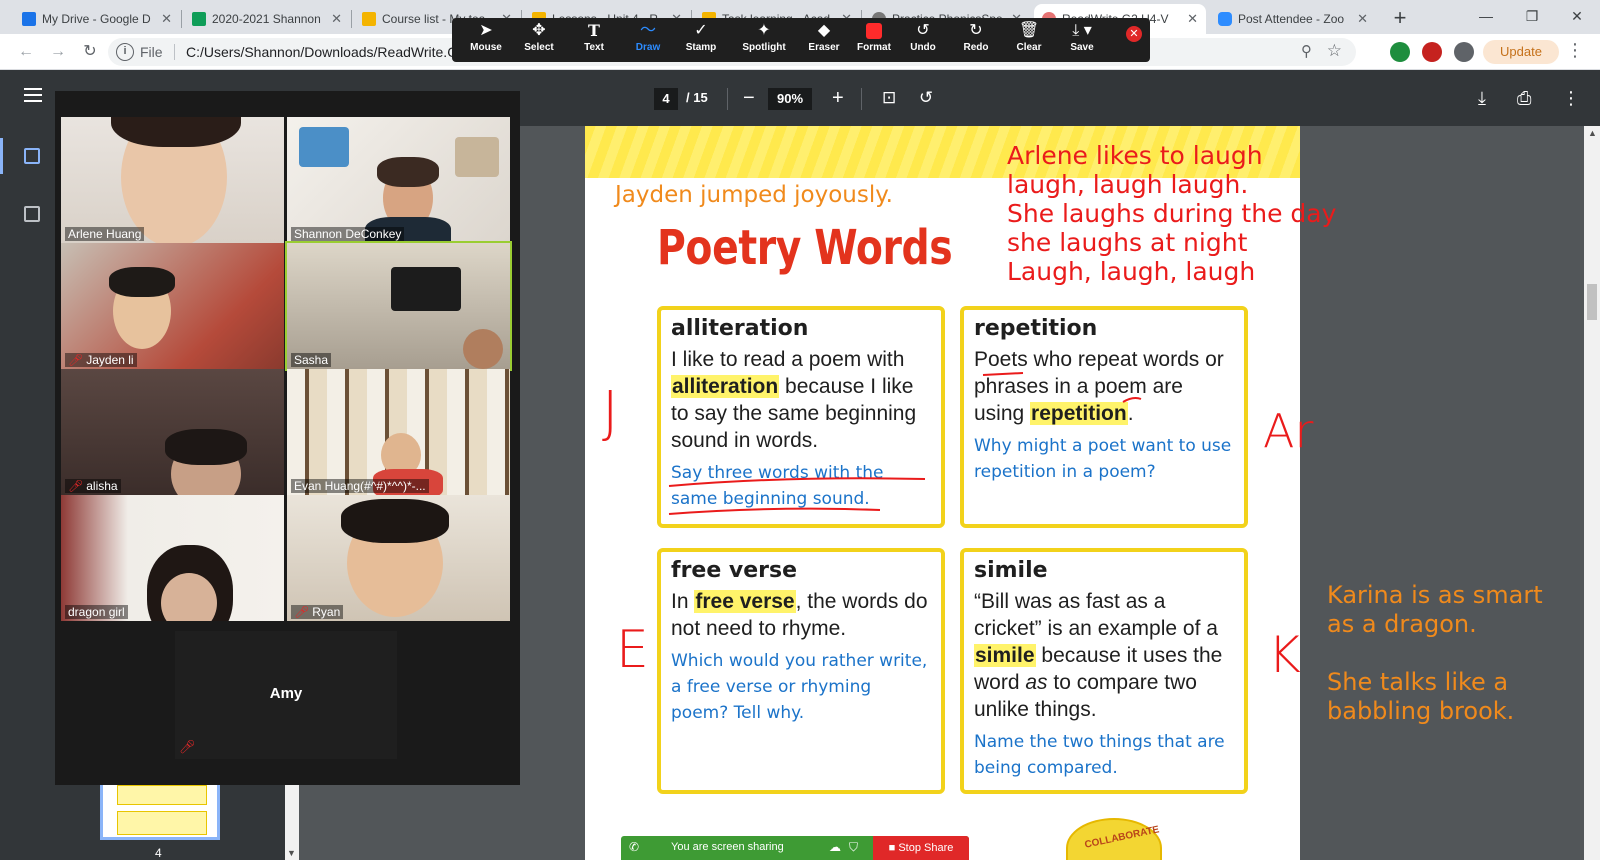 The height and width of the screenshot is (860, 1600). I want to click on document-scrollbar: ▲, so click(1592, 493).